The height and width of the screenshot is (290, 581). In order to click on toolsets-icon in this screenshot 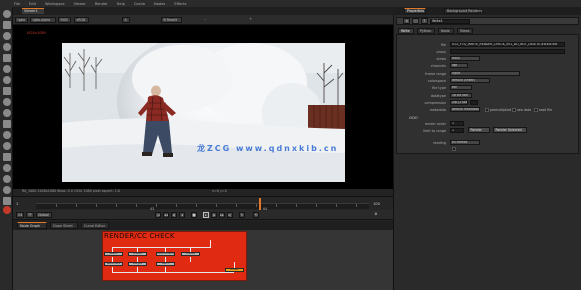, I will do `click(6, 168)`.